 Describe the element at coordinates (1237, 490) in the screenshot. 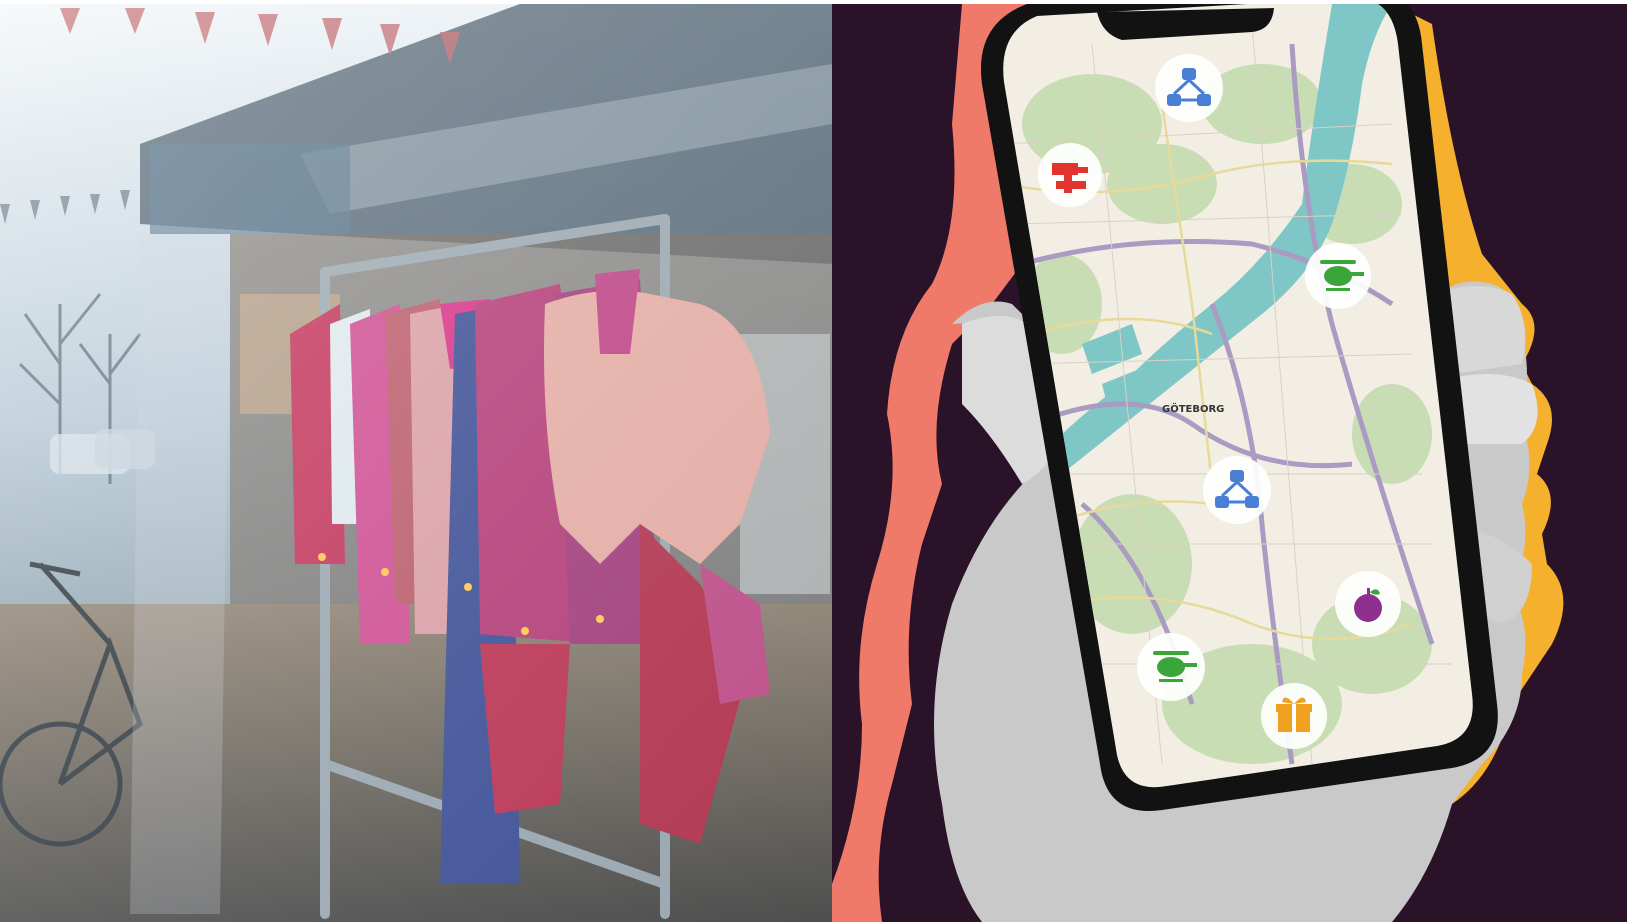

I see `map-marker-network-center` at that location.